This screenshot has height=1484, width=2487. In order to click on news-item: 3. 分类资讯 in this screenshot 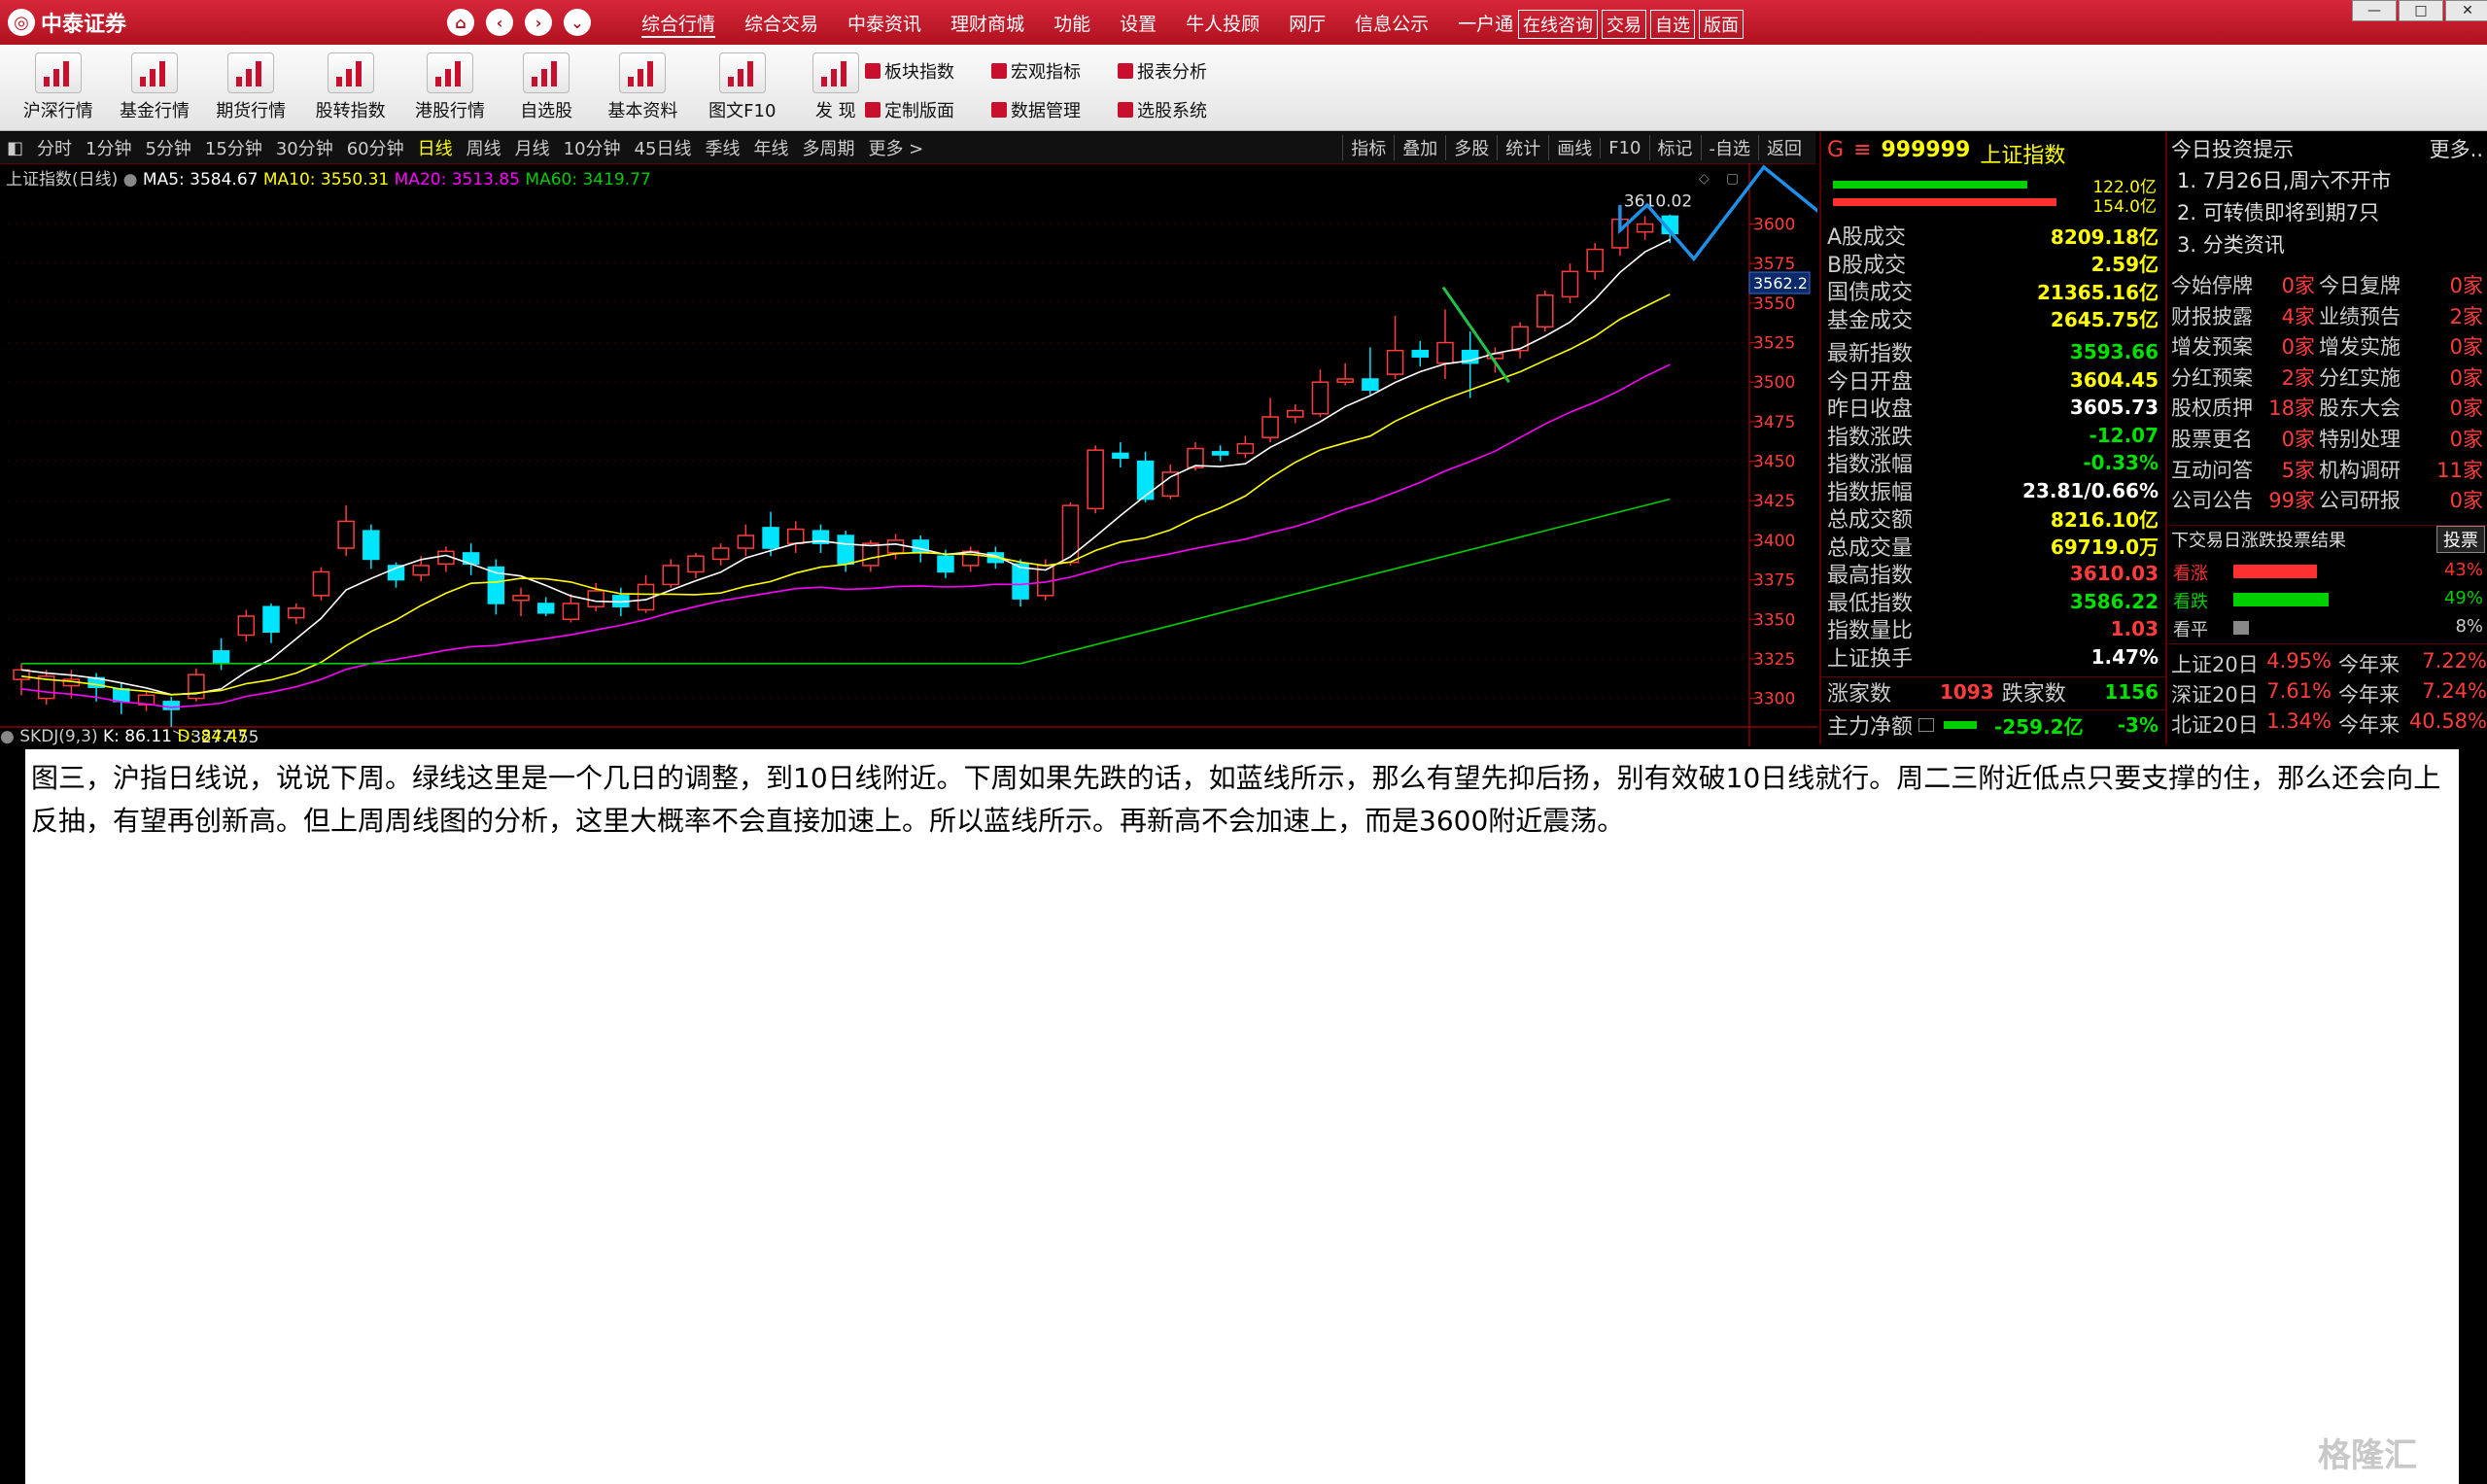, I will do `click(2330, 244)`.